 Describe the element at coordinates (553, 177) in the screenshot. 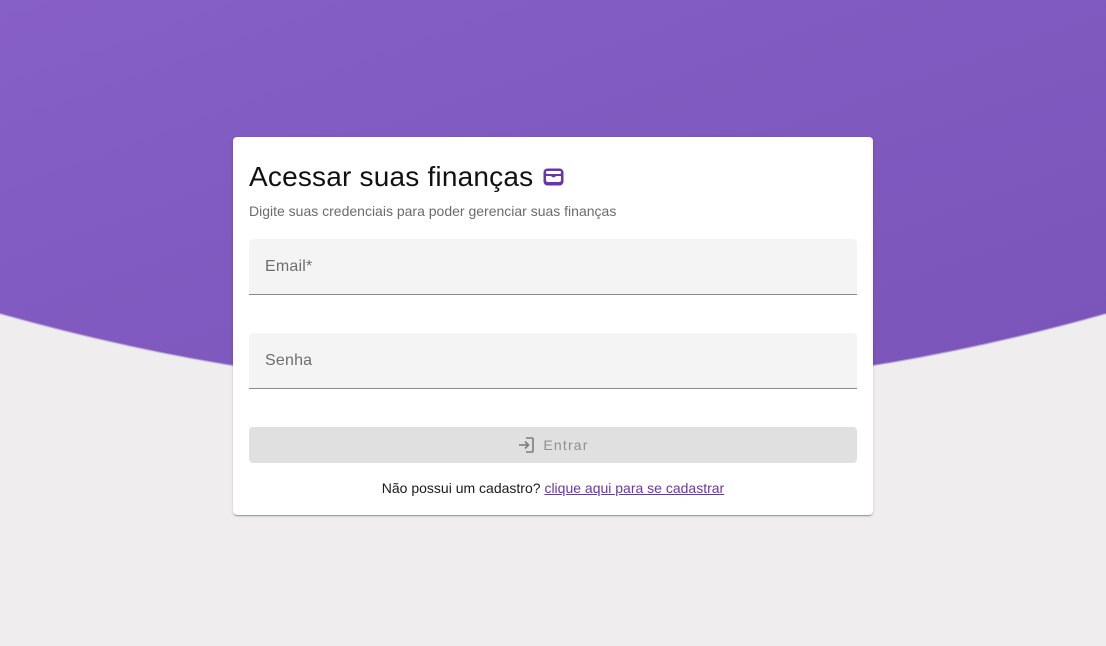

I see `wallet-icon` at that location.